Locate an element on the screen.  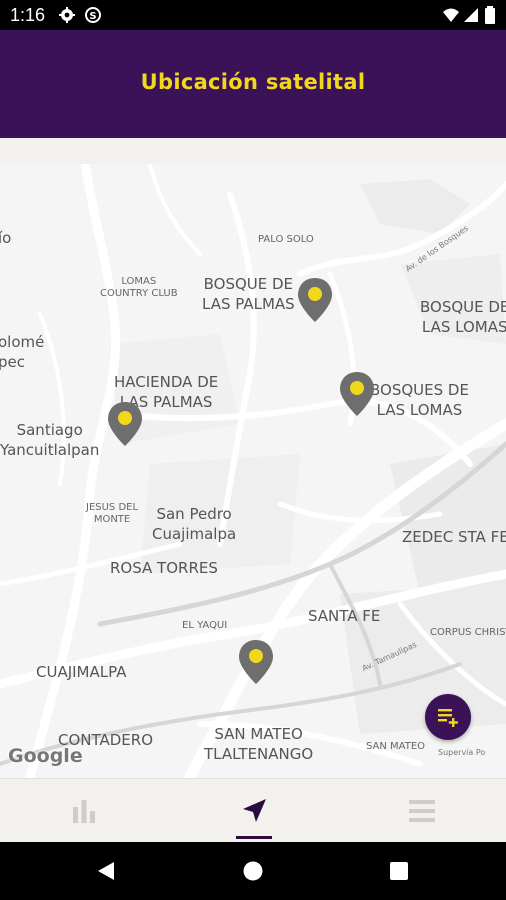
map-label: SAN MATEO is located at coordinates (396, 746).